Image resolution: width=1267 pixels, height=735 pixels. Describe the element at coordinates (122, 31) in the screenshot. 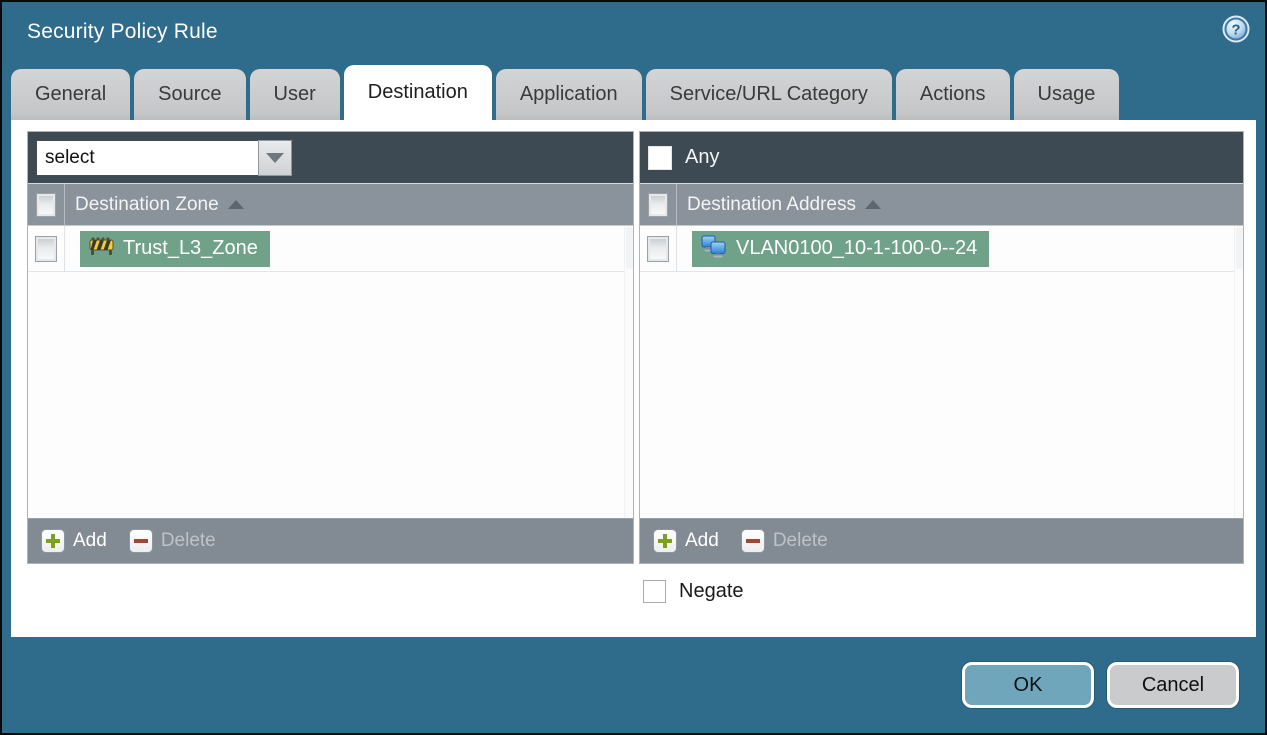

I see `dialog-title: Security Policy Rule` at that location.